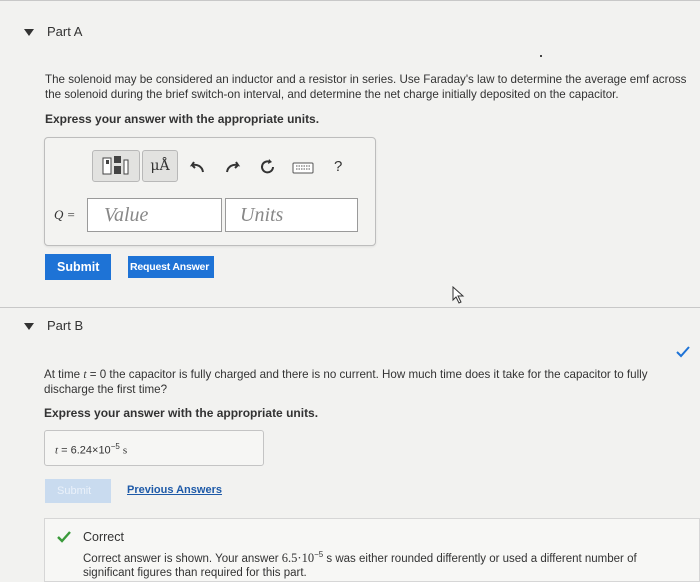  I want to click on feedback-text-value: 6.5·10, so click(298, 557).